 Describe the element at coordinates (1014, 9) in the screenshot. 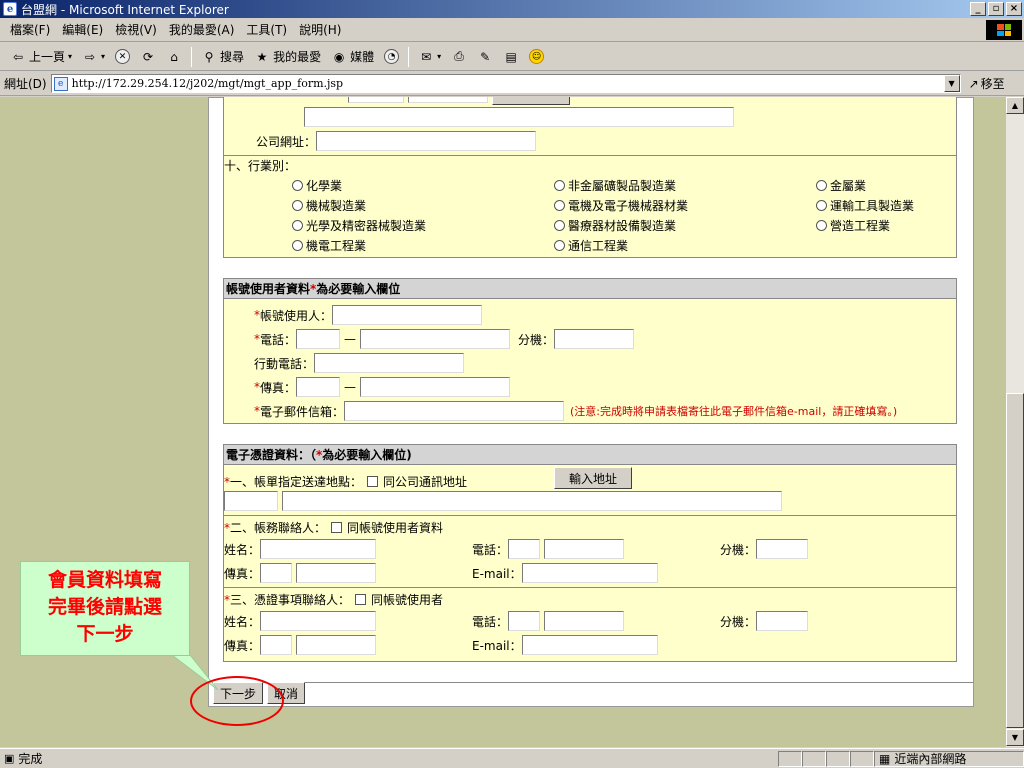

I see `close-button: ×` at that location.